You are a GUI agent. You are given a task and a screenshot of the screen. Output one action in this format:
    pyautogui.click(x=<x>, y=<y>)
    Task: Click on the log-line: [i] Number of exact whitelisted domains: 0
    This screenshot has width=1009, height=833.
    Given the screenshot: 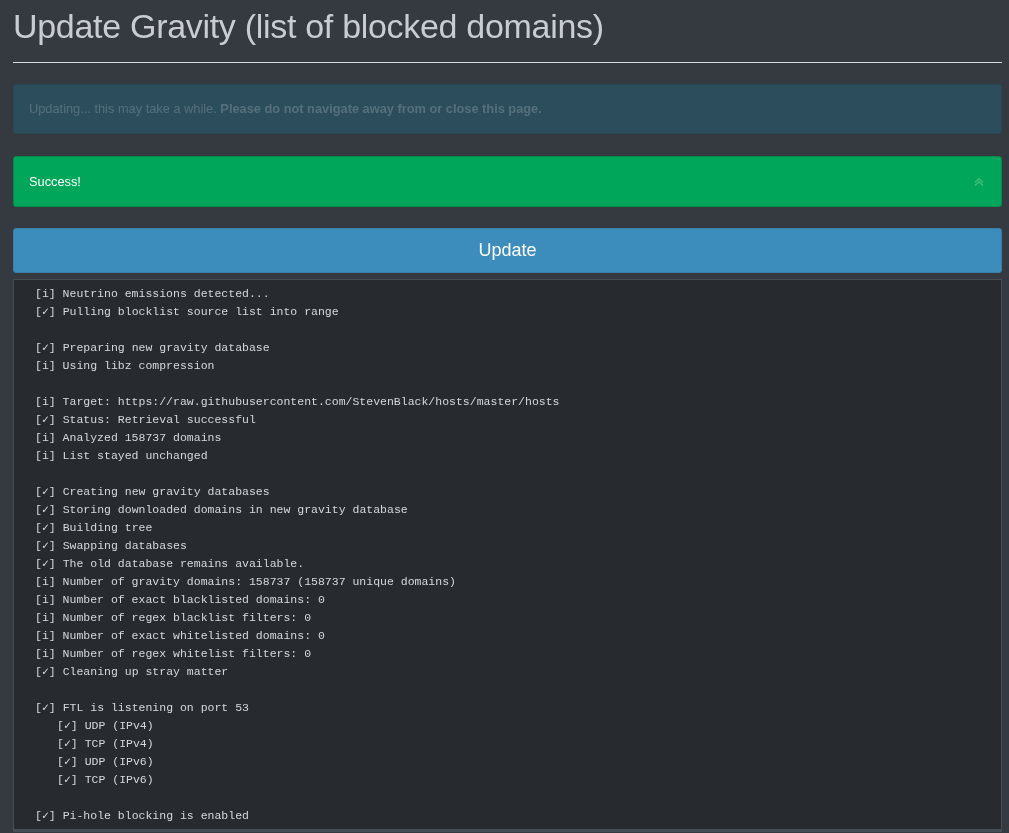 What is the action you would take?
    pyautogui.click(x=180, y=636)
    